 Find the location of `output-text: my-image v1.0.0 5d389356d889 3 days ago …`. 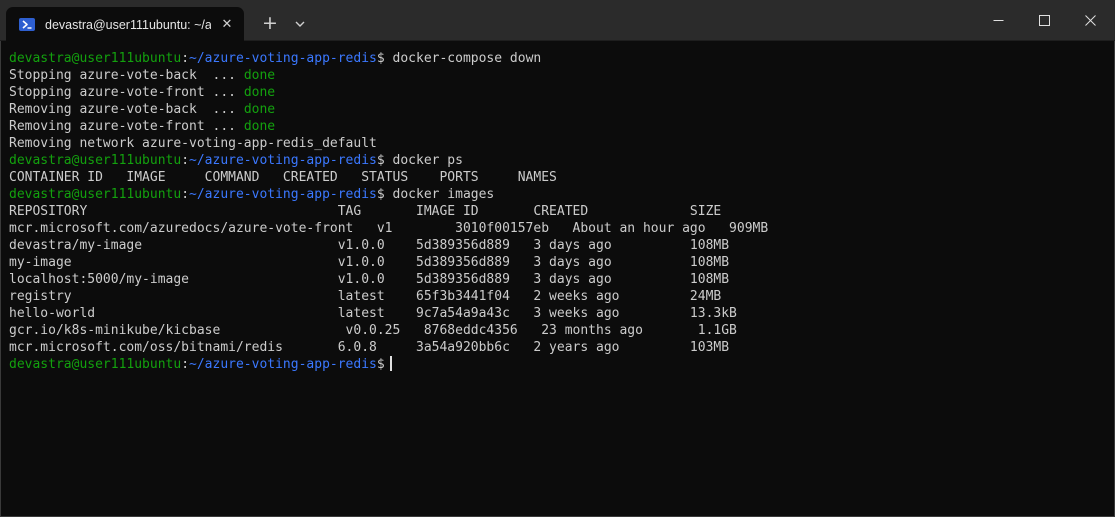

output-text: my-image v1.0.0 5d389356d889 3 days ago … is located at coordinates (369, 262).